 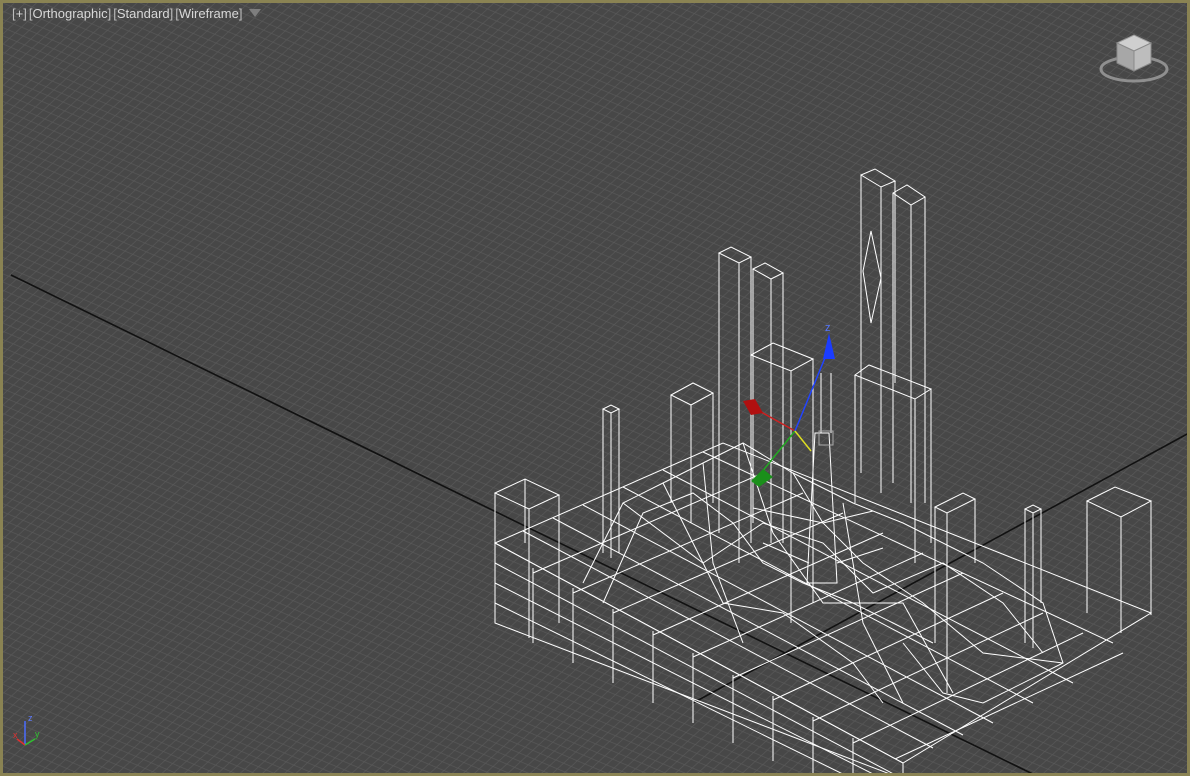 What do you see at coordinates (255, 13) in the screenshot?
I see `viewport-filter-icon` at bounding box center [255, 13].